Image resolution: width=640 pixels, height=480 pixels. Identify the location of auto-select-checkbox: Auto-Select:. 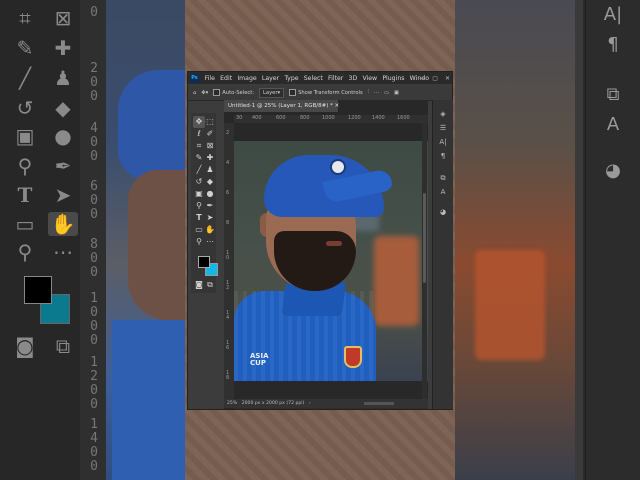
(233, 92).